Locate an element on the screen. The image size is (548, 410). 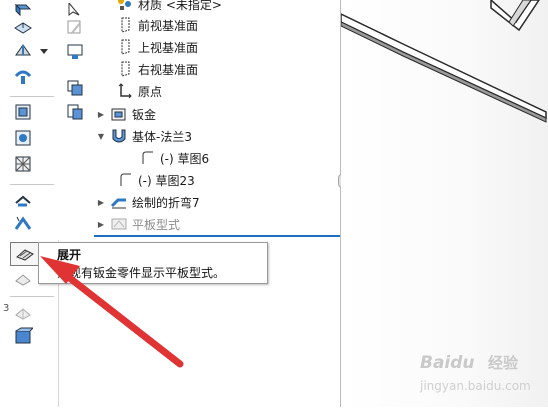
material-icon is located at coordinates (125, 6).